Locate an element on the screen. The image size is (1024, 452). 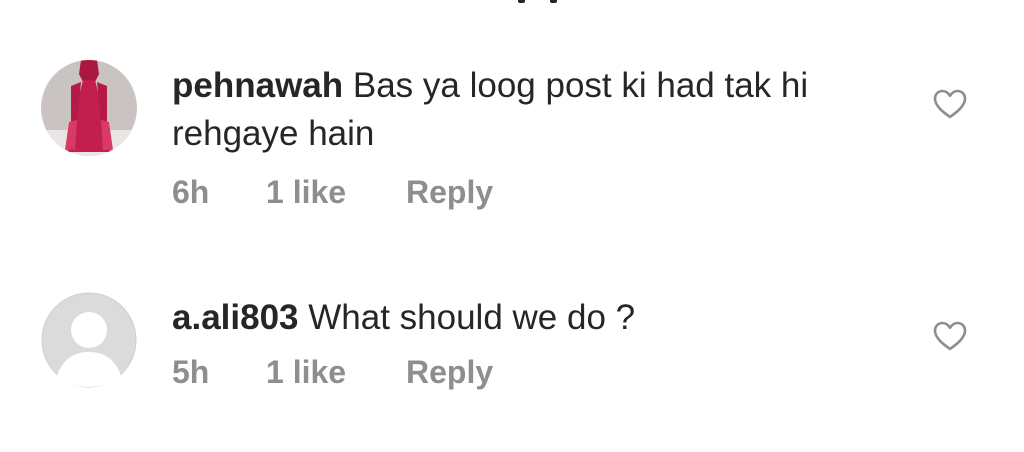
comment-time: 5h is located at coordinates (219, 372).